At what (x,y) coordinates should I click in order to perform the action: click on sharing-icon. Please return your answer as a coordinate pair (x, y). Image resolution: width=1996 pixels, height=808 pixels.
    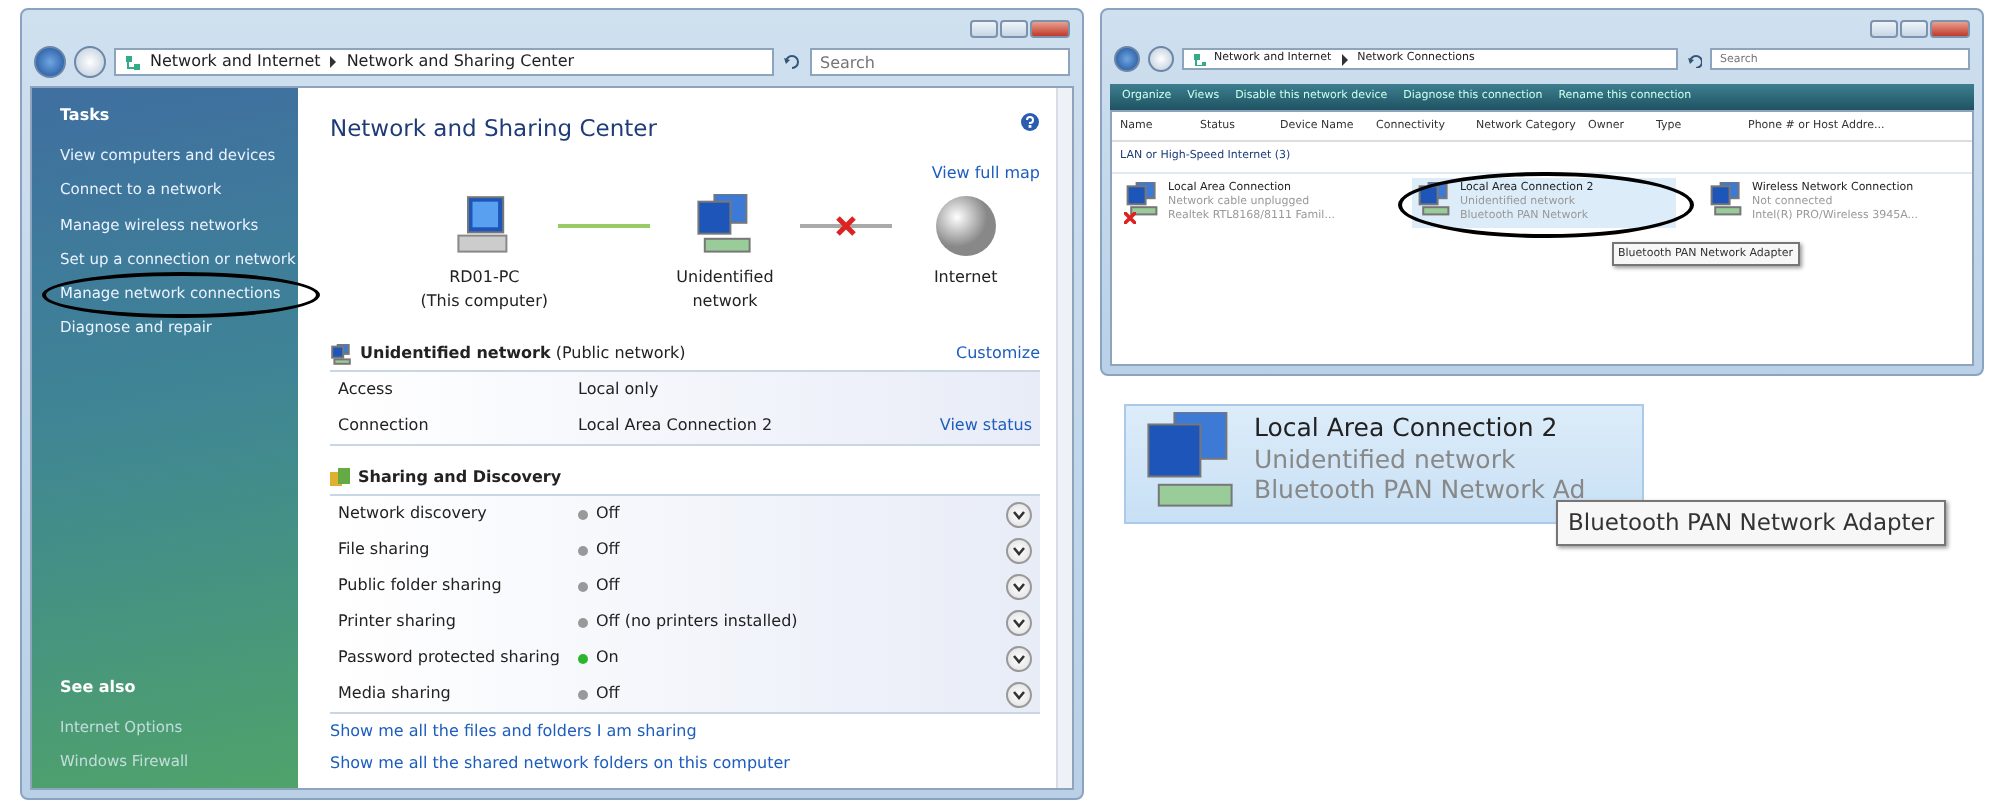
    Looking at the image, I should click on (340, 478).